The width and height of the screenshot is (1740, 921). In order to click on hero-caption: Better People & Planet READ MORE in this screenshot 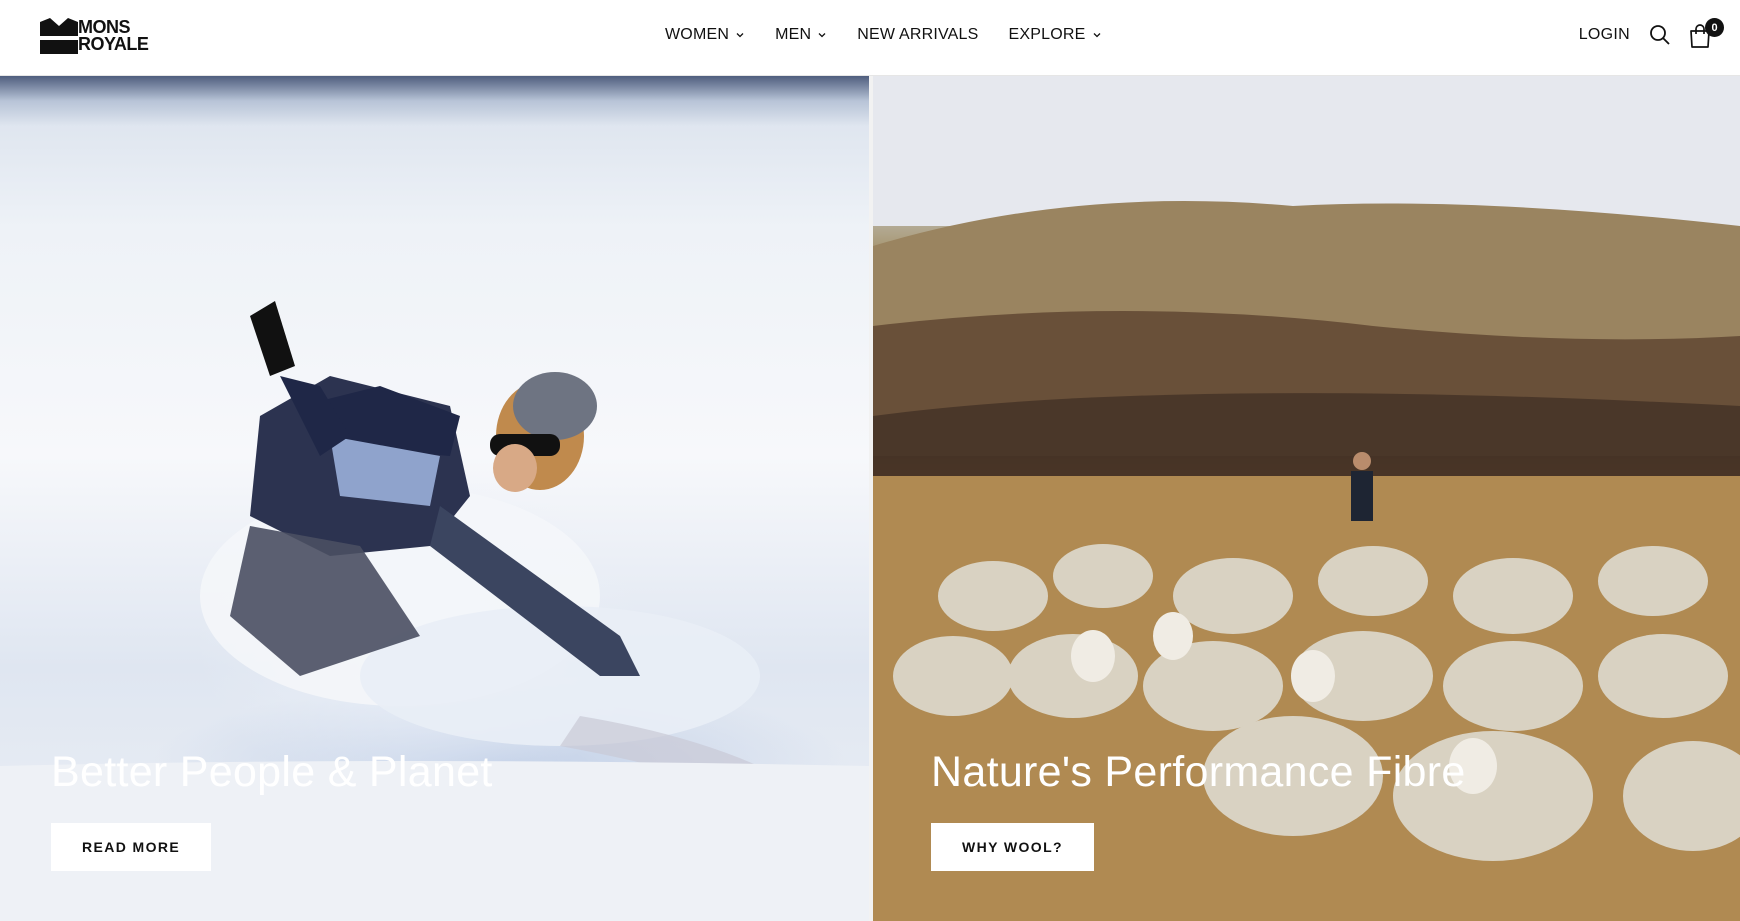, I will do `click(272, 809)`.